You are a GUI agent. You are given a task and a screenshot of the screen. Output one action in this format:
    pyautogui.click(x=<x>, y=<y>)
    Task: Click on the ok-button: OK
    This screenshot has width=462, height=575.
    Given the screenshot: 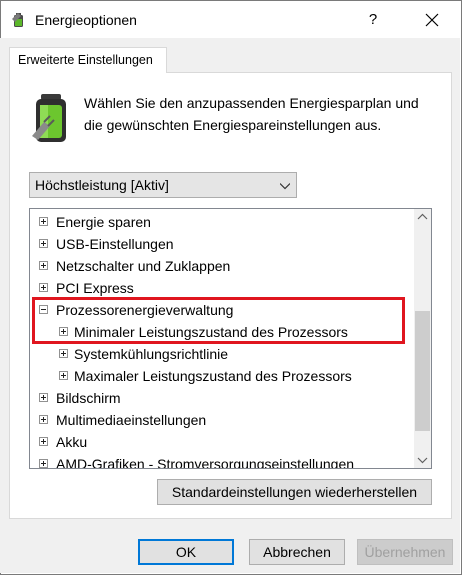 What is the action you would take?
    pyautogui.click(x=186, y=552)
    